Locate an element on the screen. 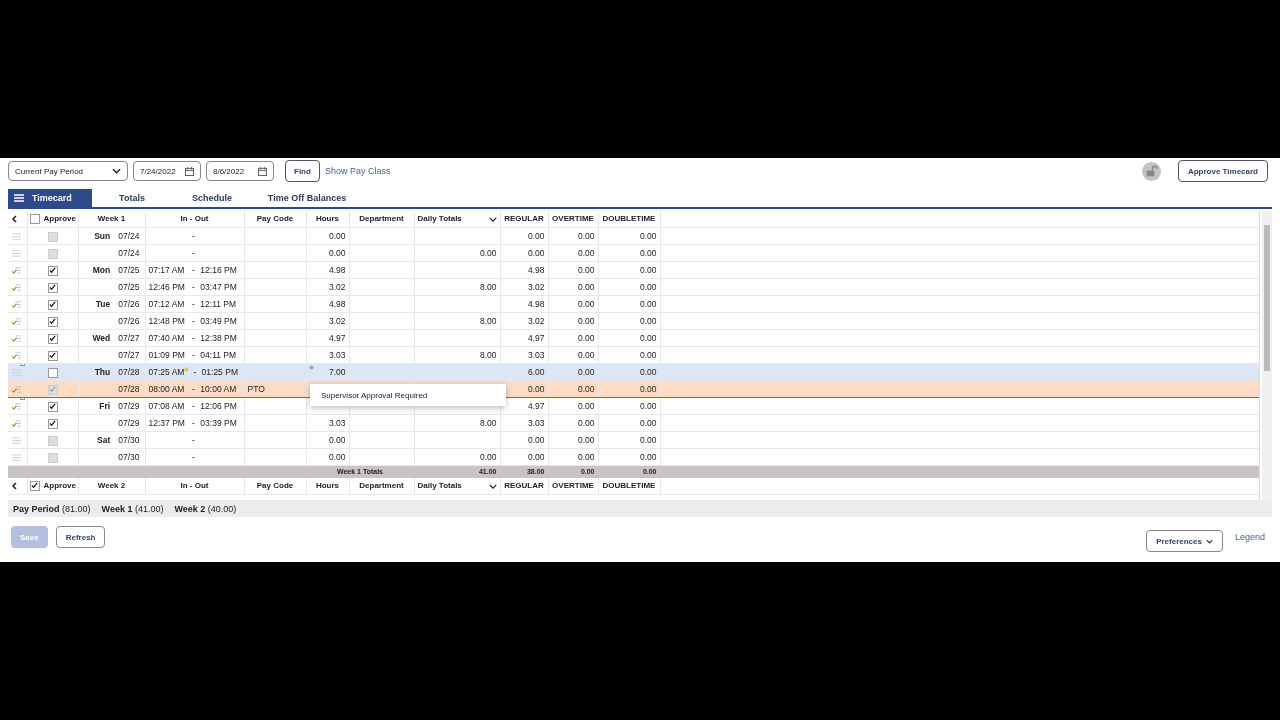  tab: Time Off Balances is located at coordinates (307, 198).